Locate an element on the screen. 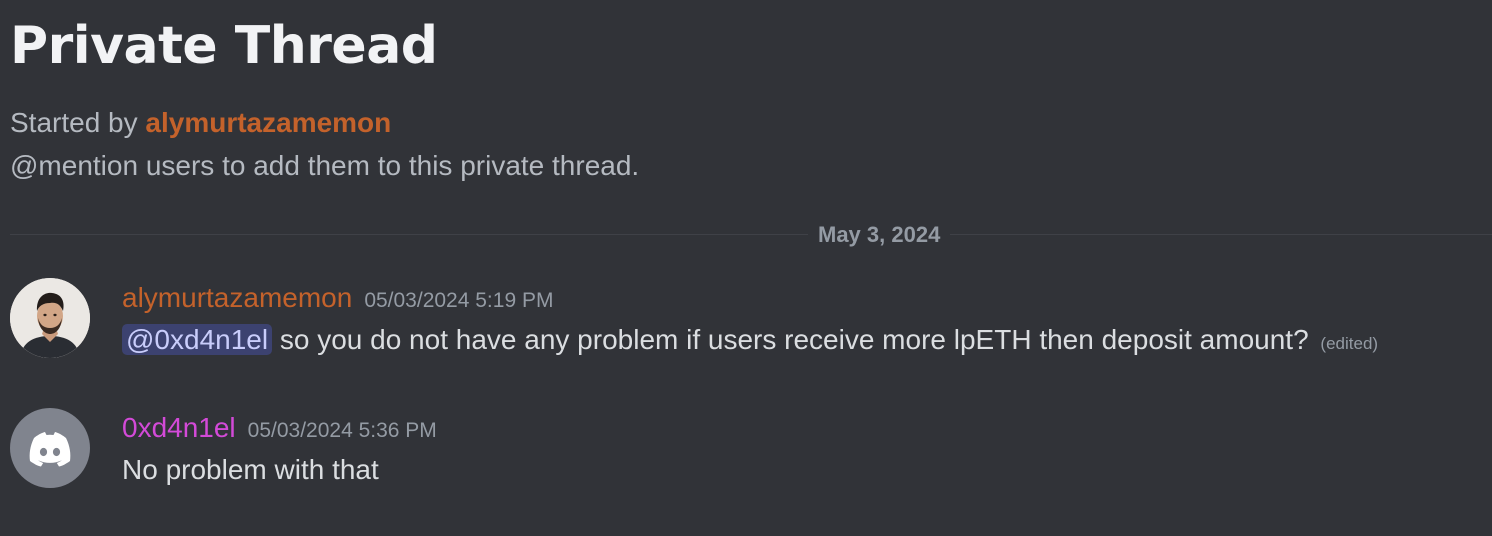 The width and height of the screenshot is (1492, 536). thread-title: Private Thread is located at coordinates (224, 46).